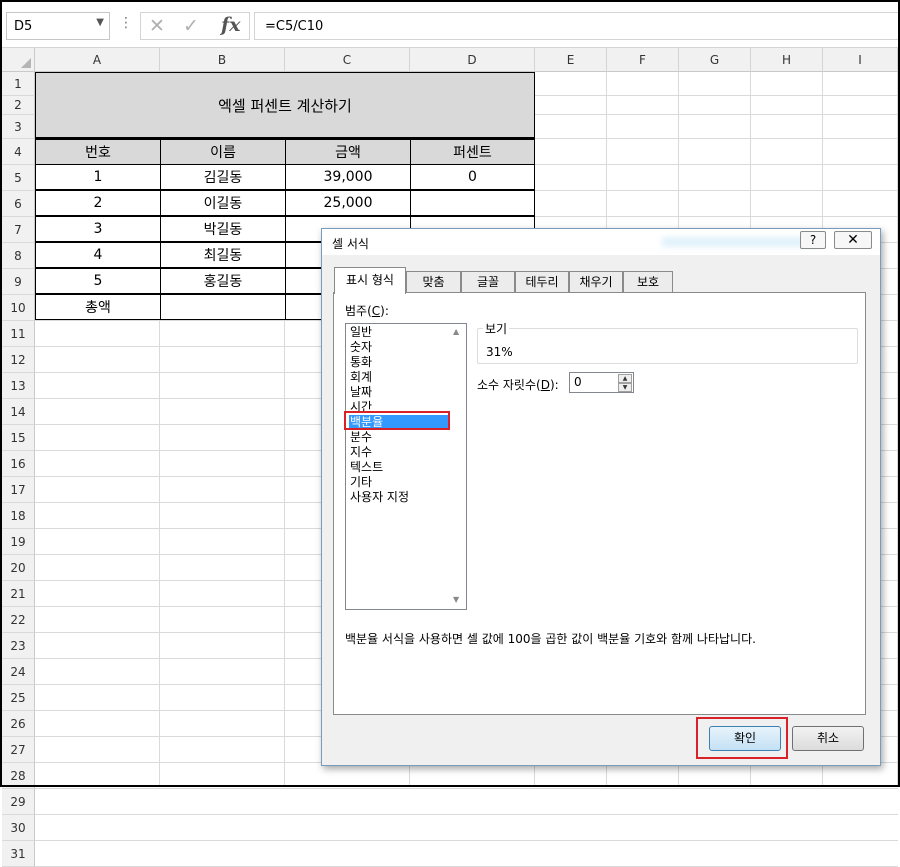 The height and width of the screenshot is (867, 900). I want to click on cell-percent, so click(472, 203).